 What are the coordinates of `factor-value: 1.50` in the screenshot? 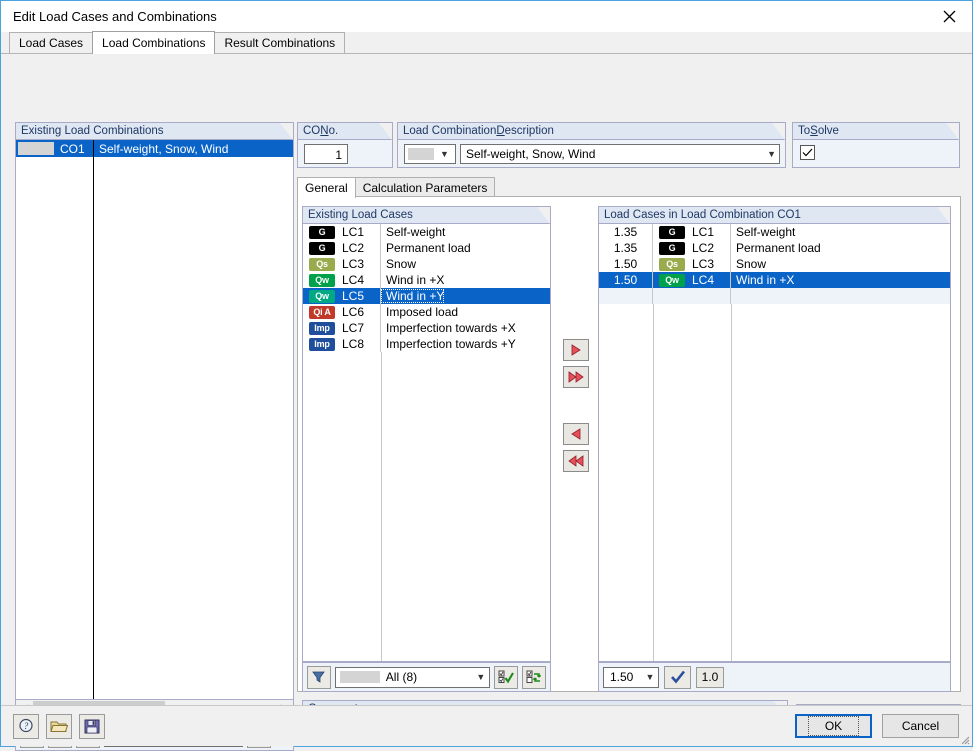 It's located at (622, 677).